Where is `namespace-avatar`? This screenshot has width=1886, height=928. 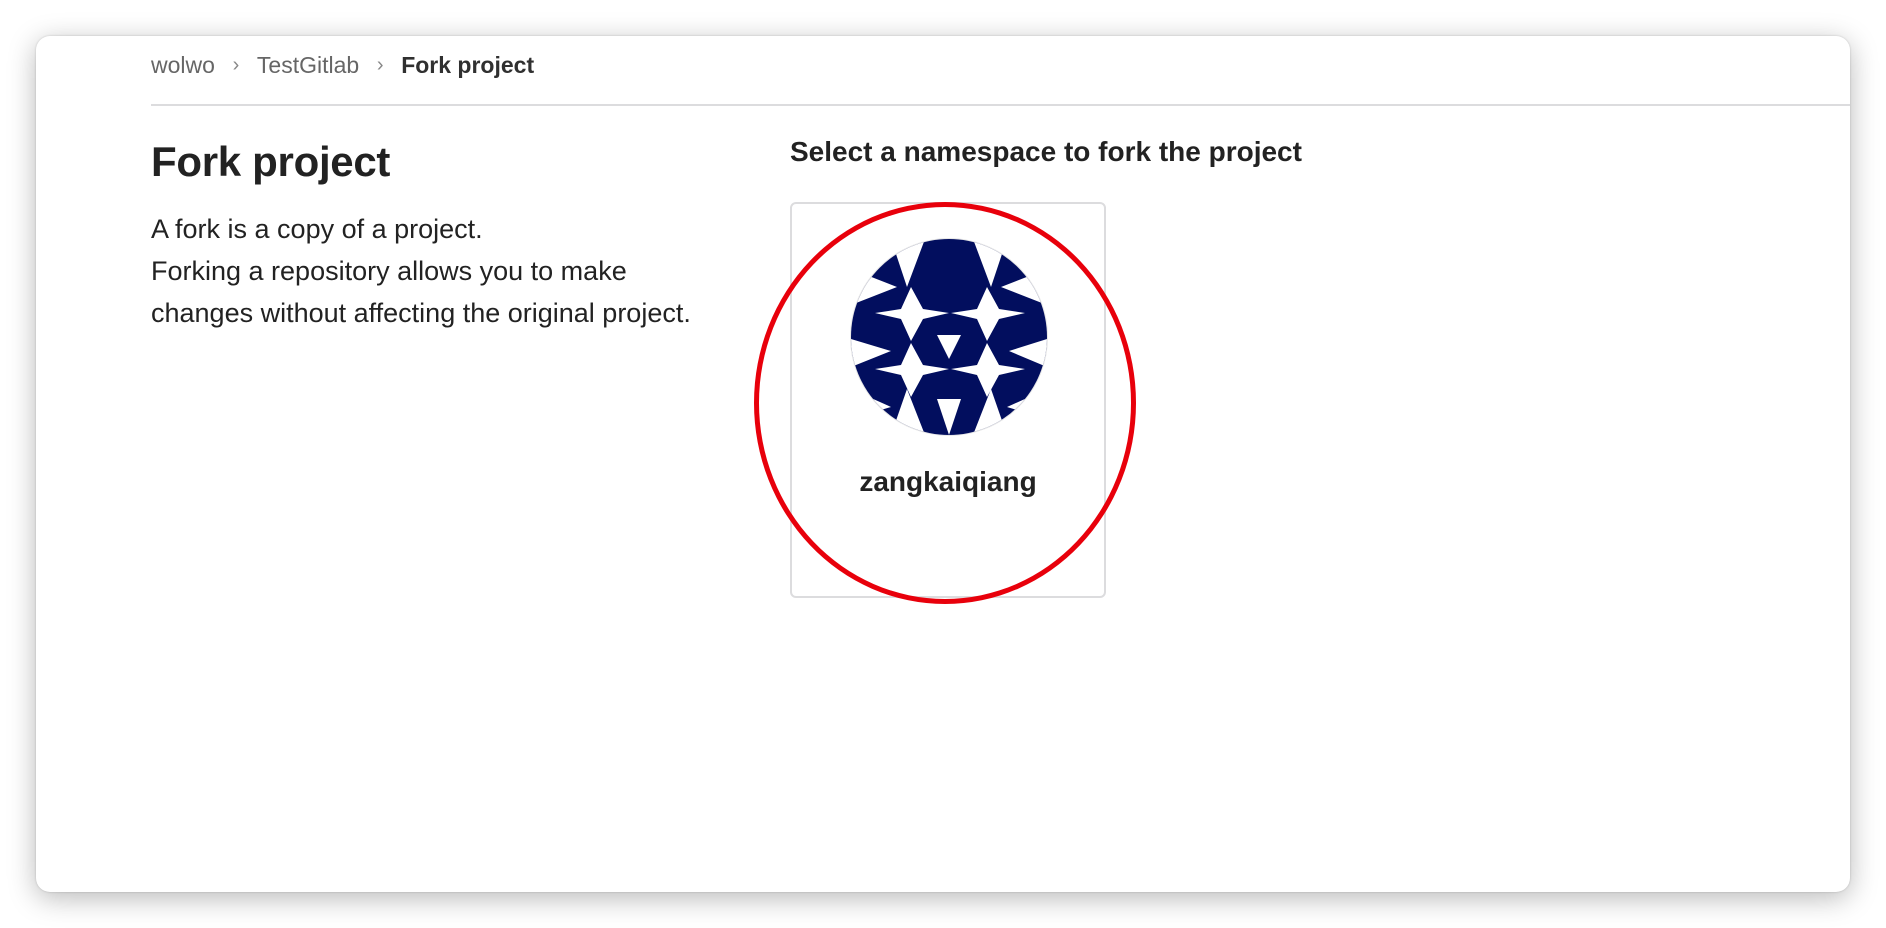 namespace-avatar is located at coordinates (949, 337).